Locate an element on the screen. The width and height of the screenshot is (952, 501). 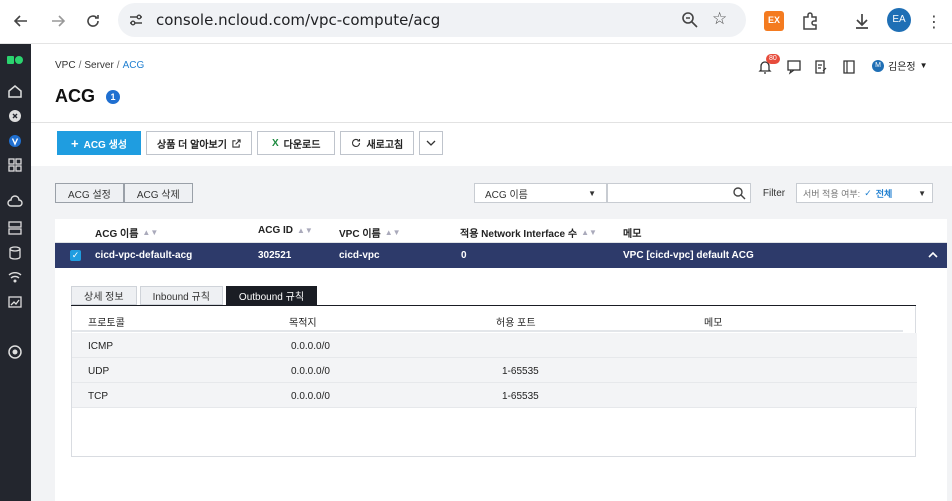
extensions-puzzle-icon is located at coordinates (810, 21).